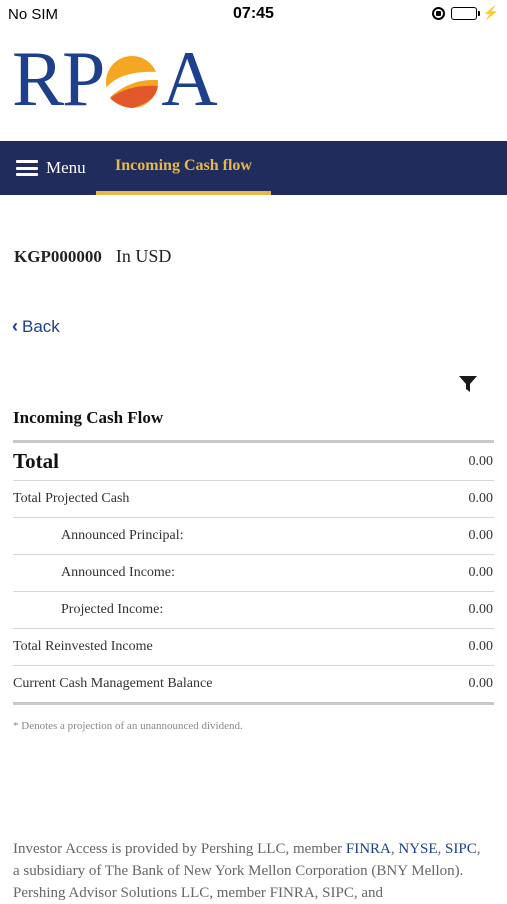 This screenshot has height=904, width=507. I want to click on battery-icon, so click(465, 13).